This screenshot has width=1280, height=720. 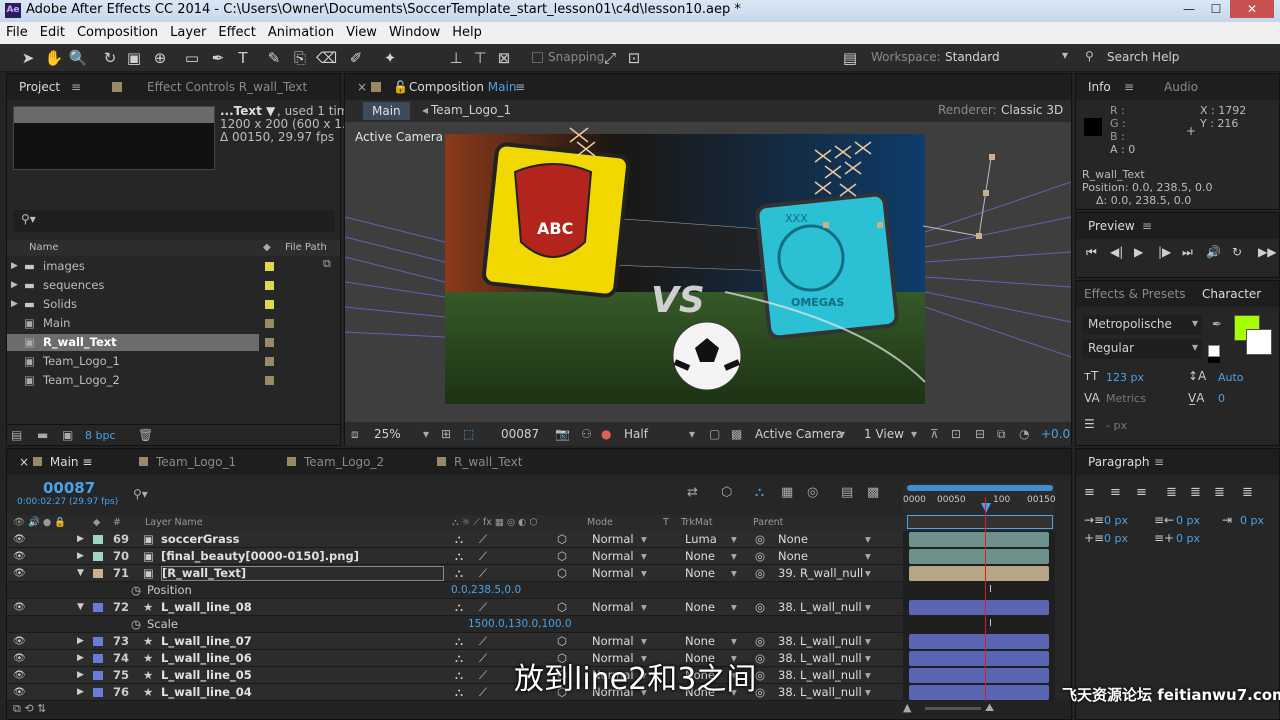 What do you see at coordinates (330, 264) in the screenshot?
I see `flowchart-icon: ⧉` at bounding box center [330, 264].